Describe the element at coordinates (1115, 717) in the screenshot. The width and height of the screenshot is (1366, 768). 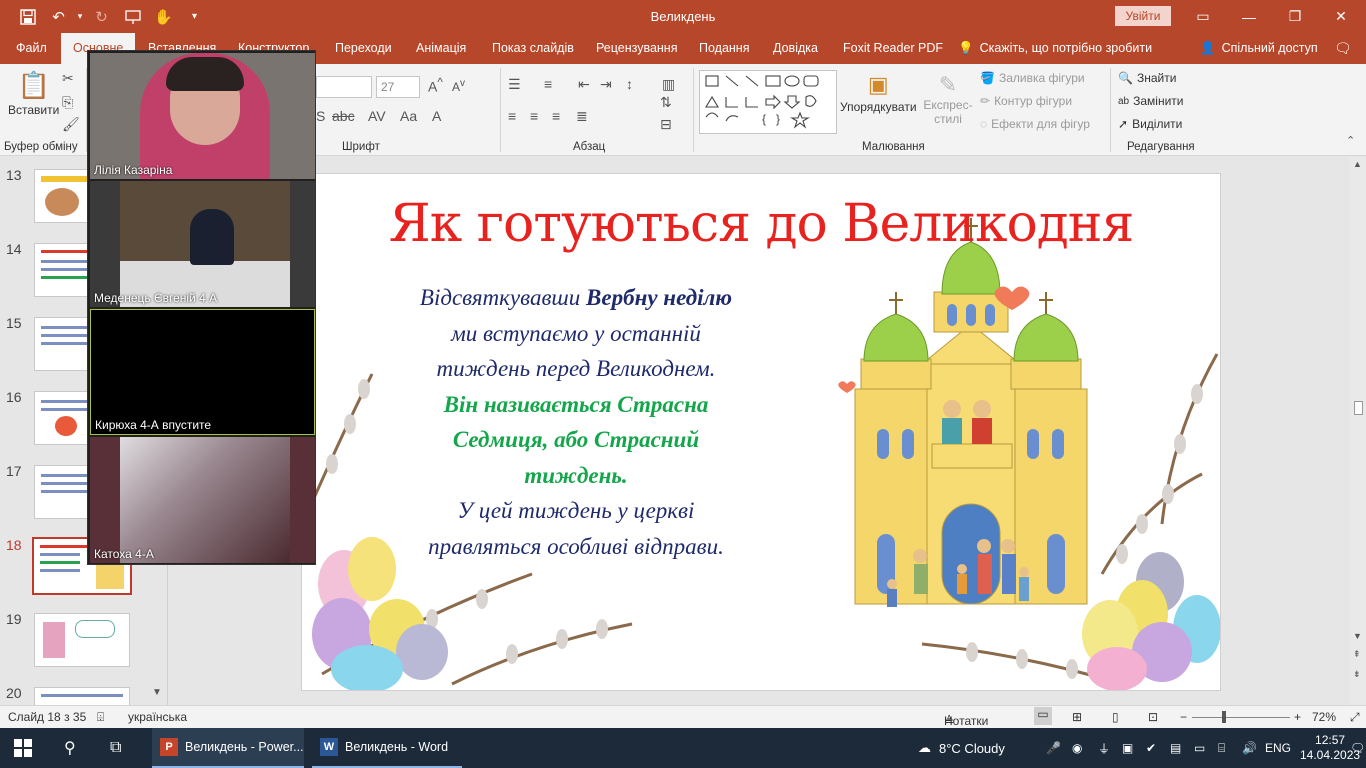
I see `reading-view-icon: ▯` at that location.